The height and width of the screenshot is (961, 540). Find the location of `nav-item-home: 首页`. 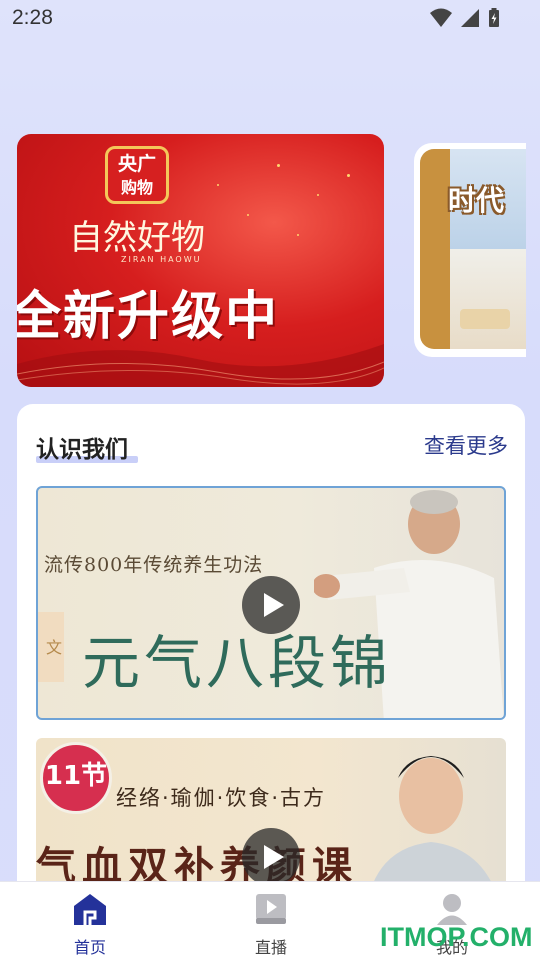

nav-item-home: 首页 is located at coordinates (90, 925).